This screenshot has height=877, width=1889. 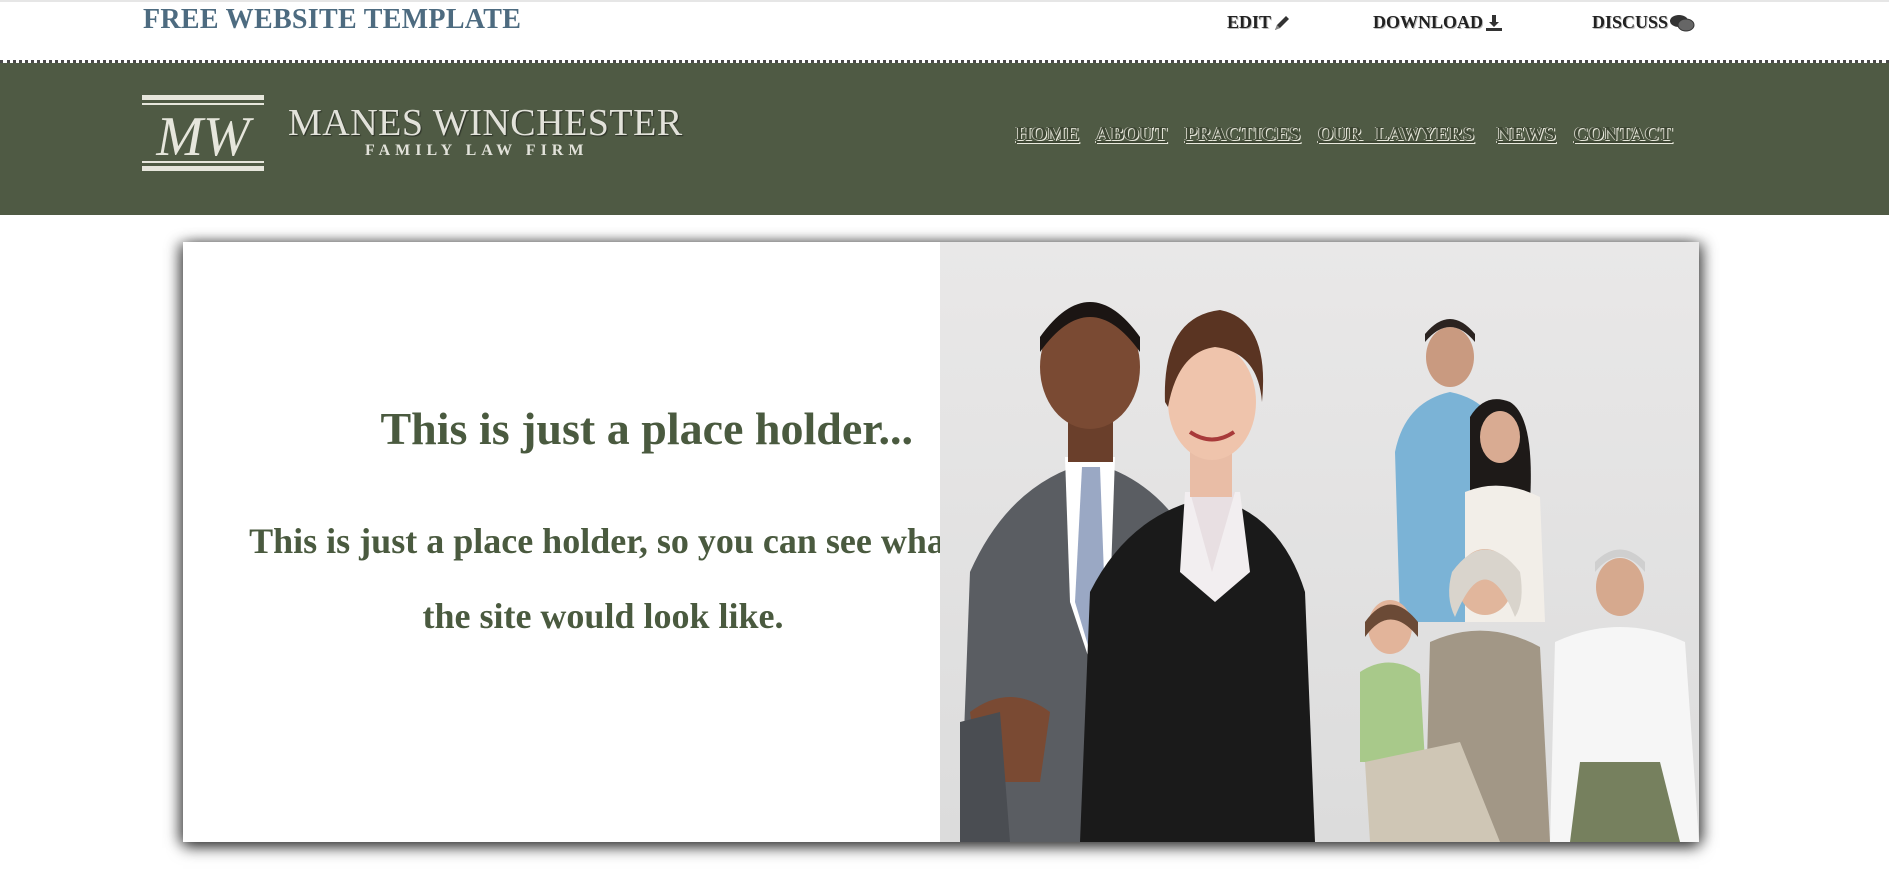 I want to click on nav-practices: PRACTICES, so click(x=1243, y=134).